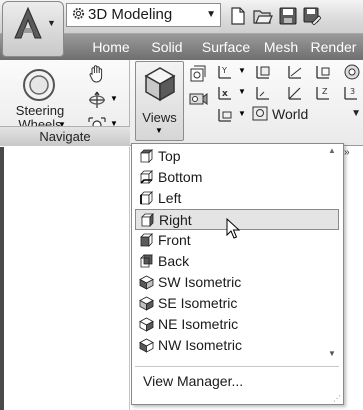 Image resolution: width=363 pixels, height=410 pixels. What do you see at coordinates (296, 72) in the screenshot?
I see `ucs-face-icon` at bounding box center [296, 72].